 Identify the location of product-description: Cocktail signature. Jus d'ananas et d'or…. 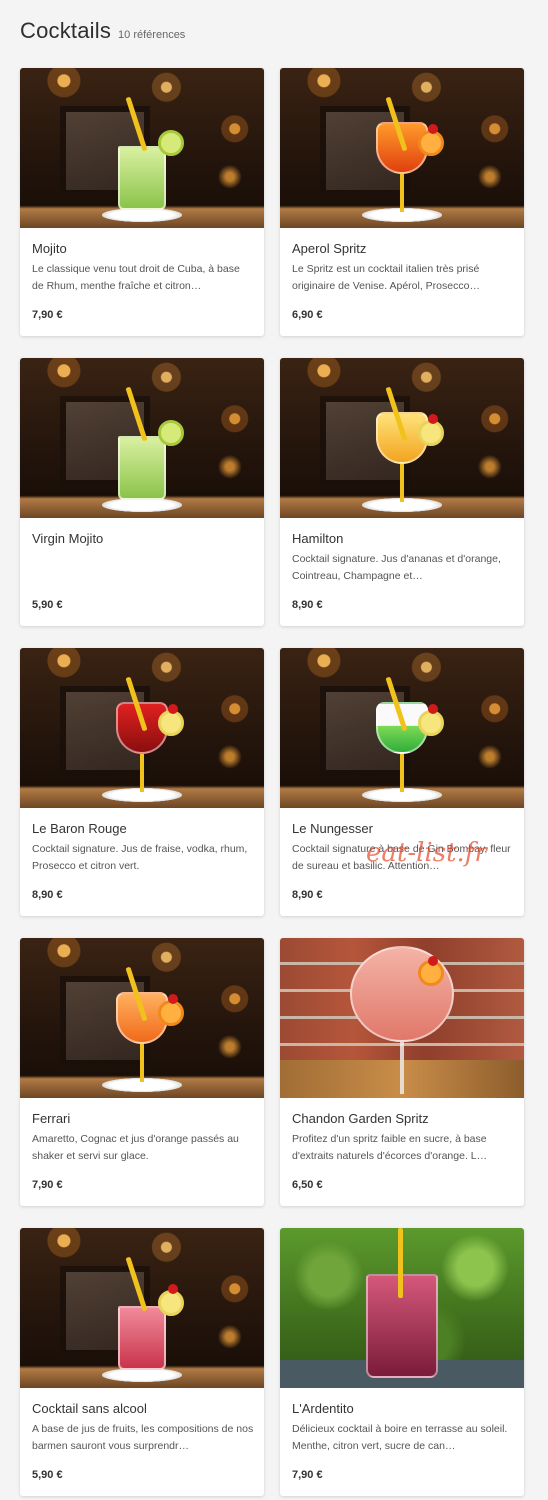
(396, 567).